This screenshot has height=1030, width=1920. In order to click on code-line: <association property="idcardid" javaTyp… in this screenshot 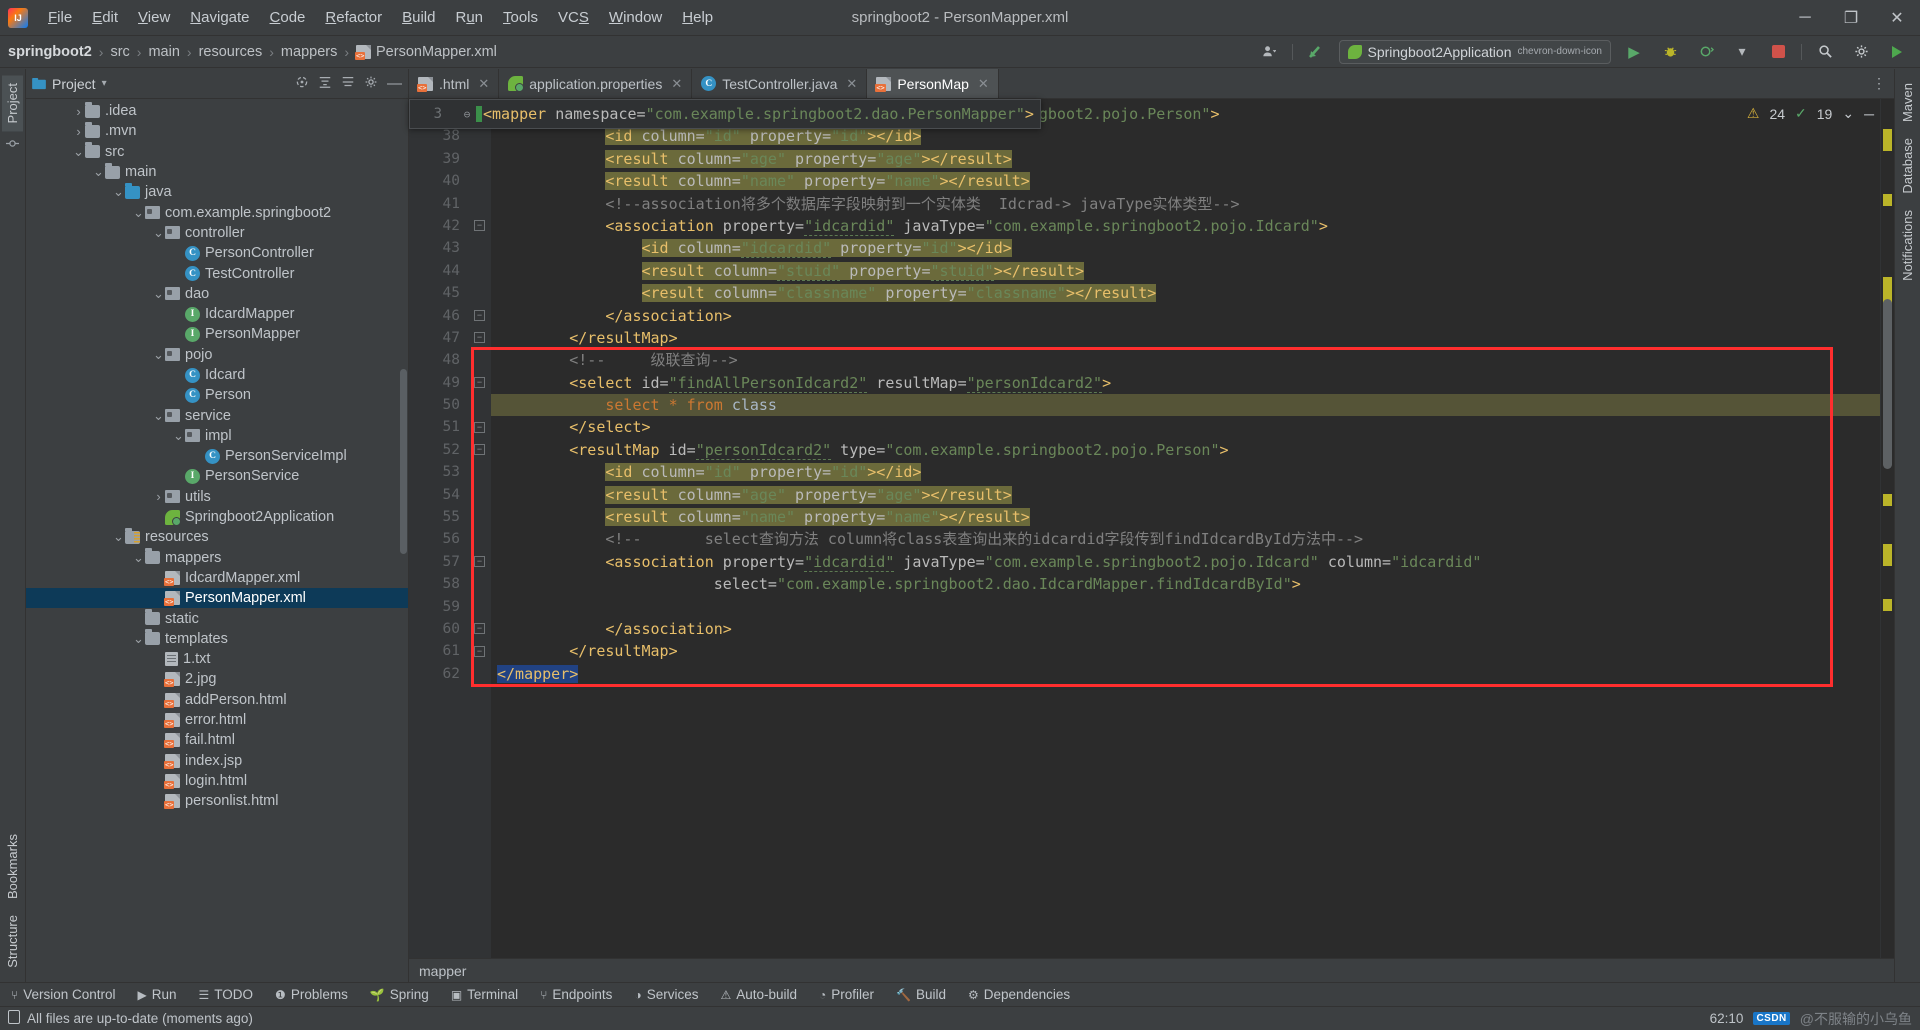, I will do `click(1185, 226)`.